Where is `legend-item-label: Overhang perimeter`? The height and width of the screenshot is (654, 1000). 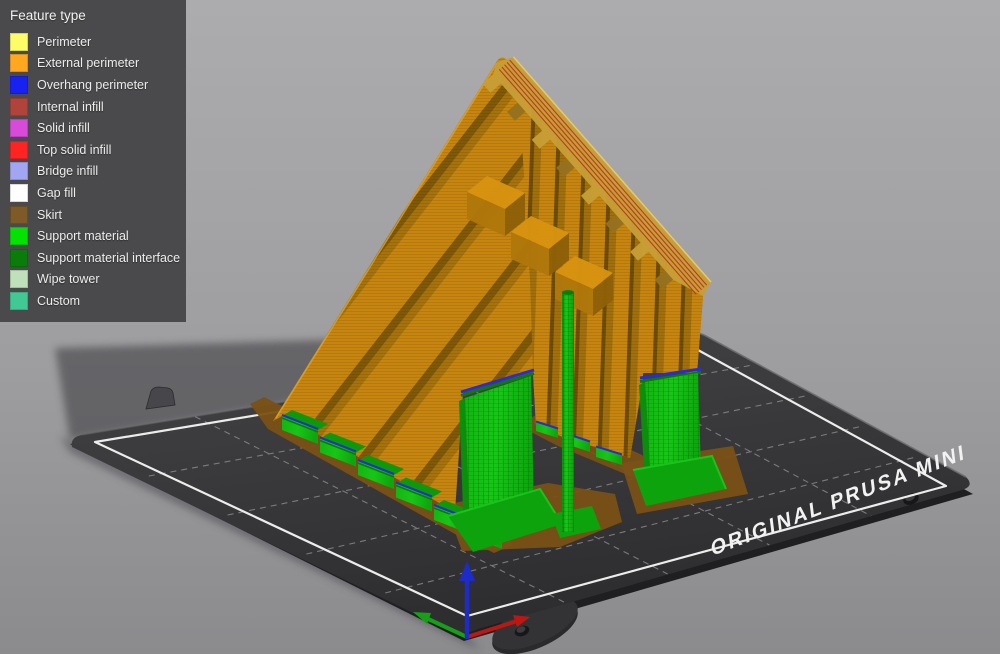
legend-item-label: Overhang perimeter is located at coordinates (93, 84).